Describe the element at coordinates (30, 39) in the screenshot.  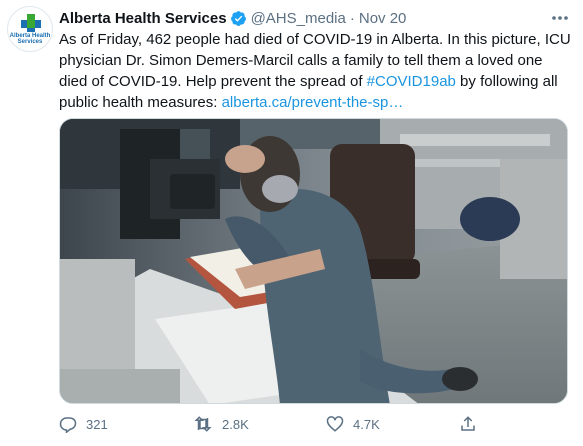
I see `avatar-logo-text: Alberta Health Services` at that location.